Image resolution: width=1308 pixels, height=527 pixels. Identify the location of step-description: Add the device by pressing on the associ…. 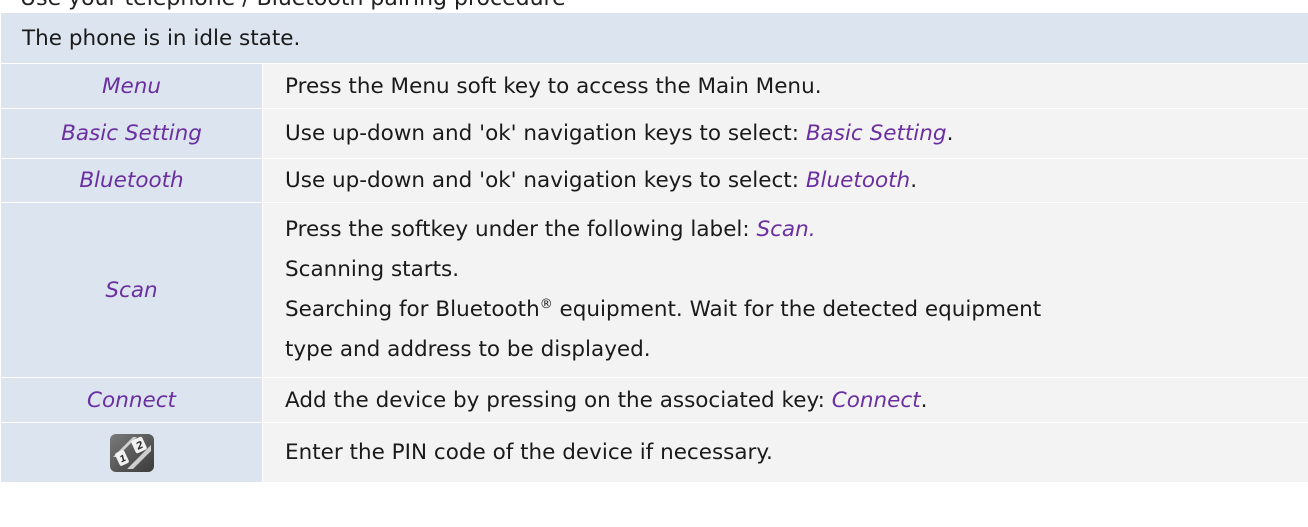
(785, 400).